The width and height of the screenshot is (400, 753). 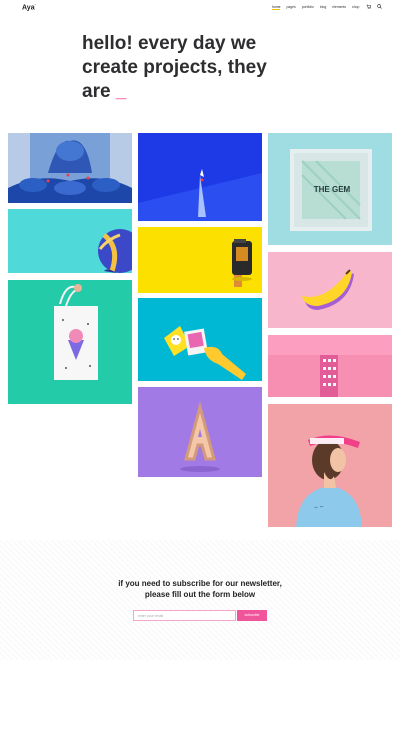 I want to click on tile-paper-boat, so click(x=200, y=177).